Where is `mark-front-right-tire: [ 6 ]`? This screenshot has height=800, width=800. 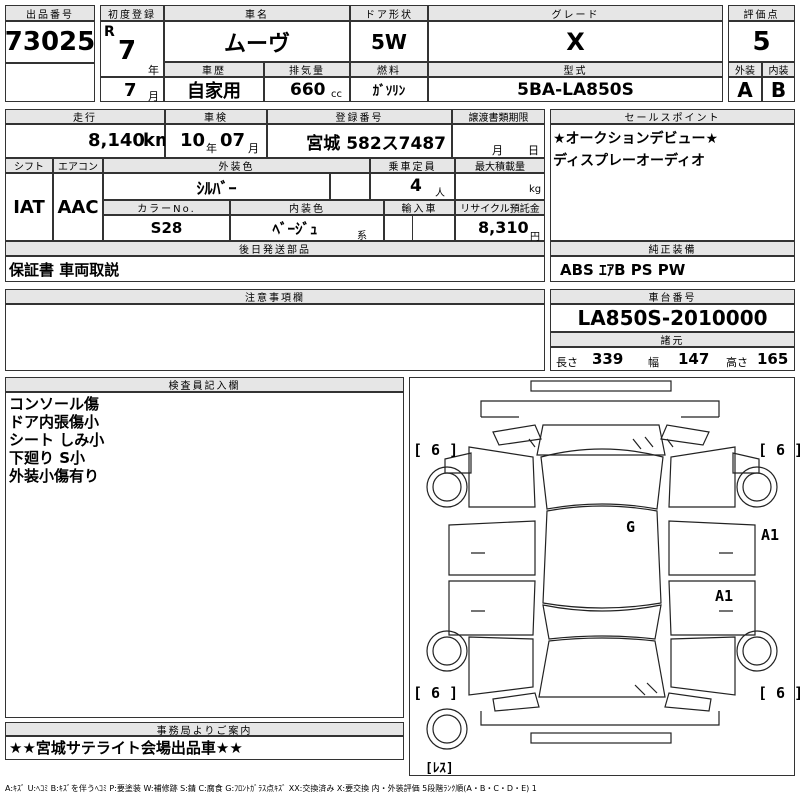
mark-front-right-tire: [ 6 ] is located at coordinates (779, 450).